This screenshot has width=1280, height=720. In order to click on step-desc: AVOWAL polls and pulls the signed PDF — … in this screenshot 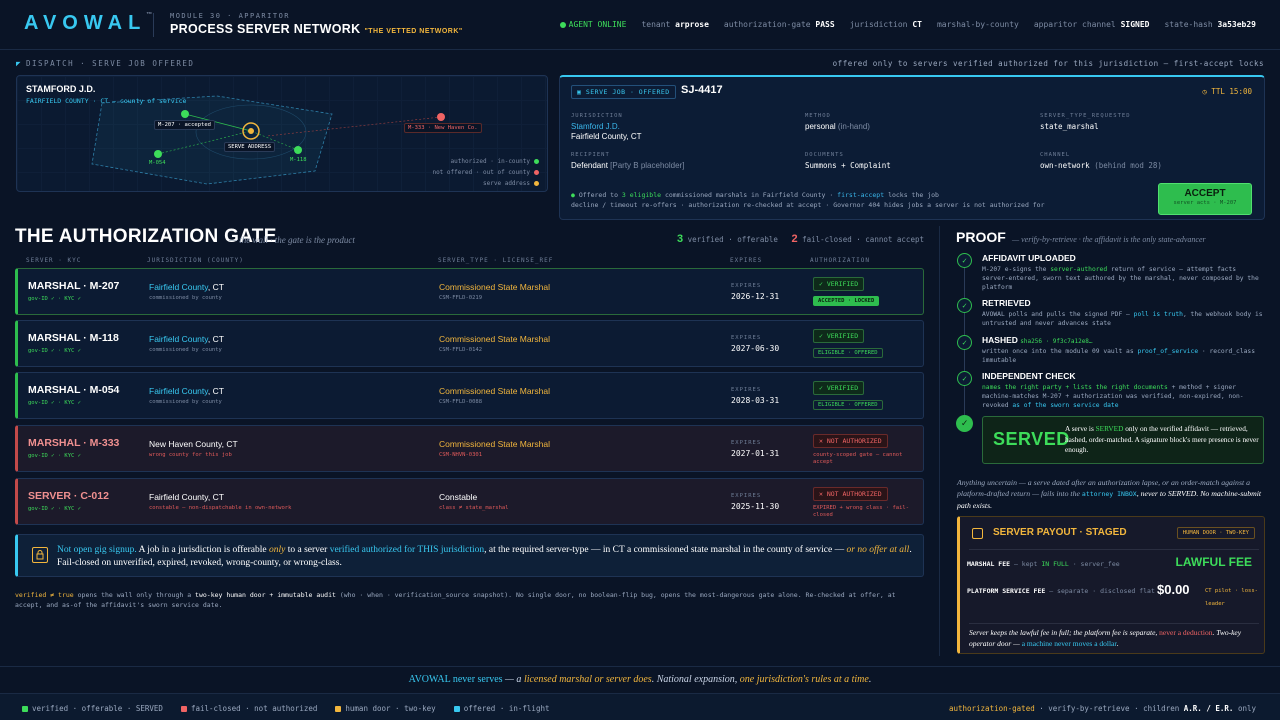, I will do `click(1122, 319)`.